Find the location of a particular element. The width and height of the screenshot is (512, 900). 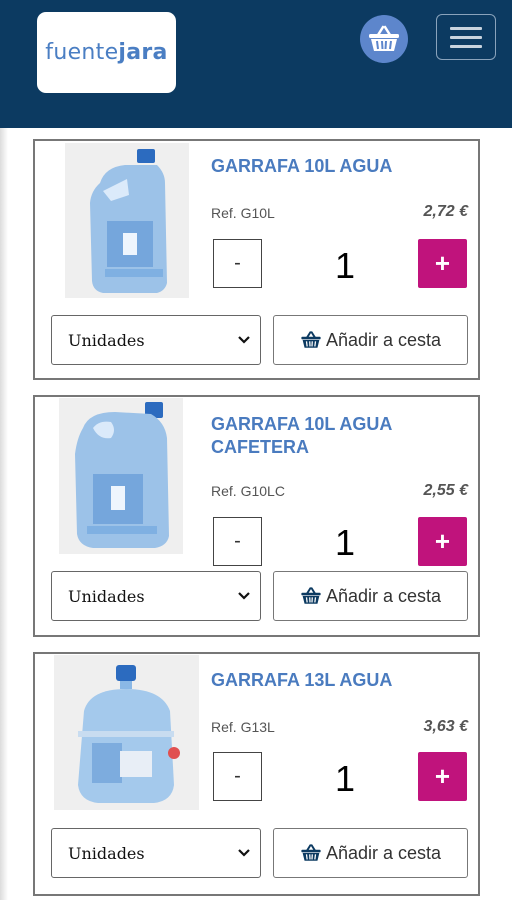

product-ref: Ref. G13L is located at coordinates (243, 727).